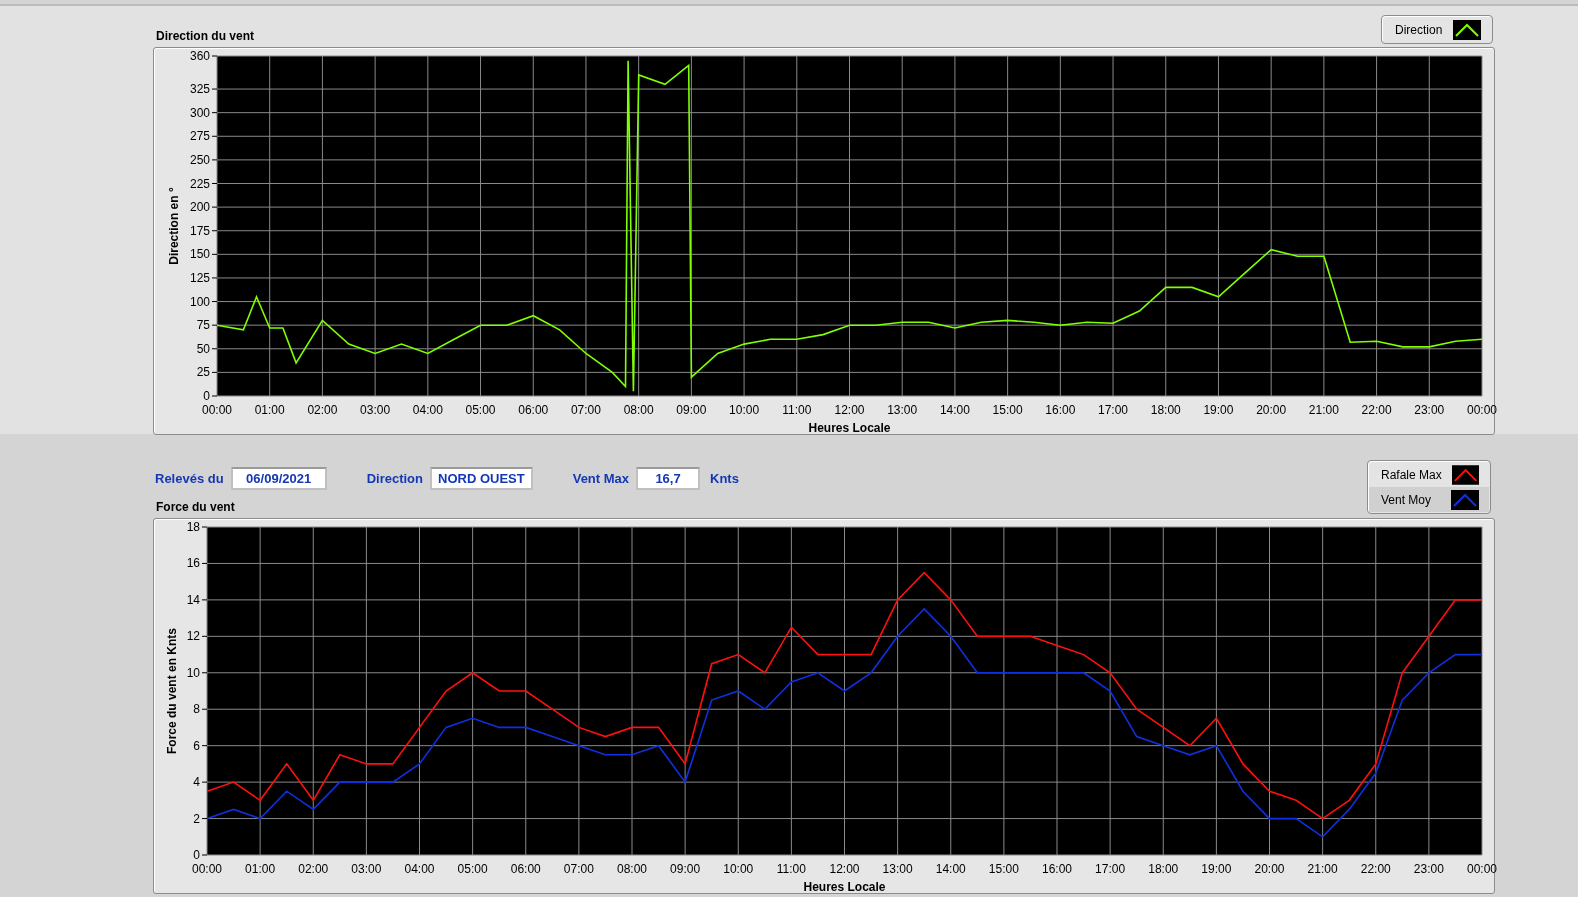  Describe the element at coordinates (1411, 474) in the screenshot. I see `legend-label: Rafale Max` at that location.